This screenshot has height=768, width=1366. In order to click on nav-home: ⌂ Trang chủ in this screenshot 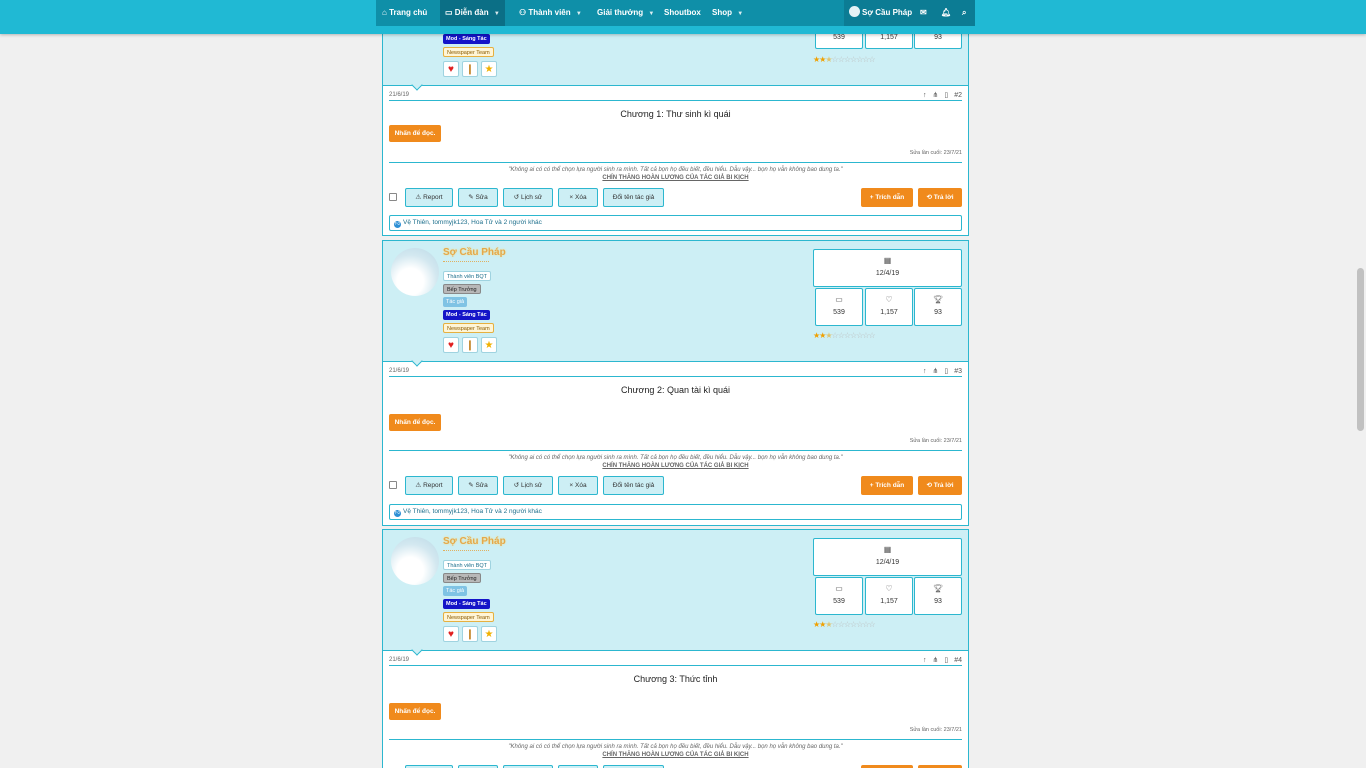, I will do `click(404, 13)`.